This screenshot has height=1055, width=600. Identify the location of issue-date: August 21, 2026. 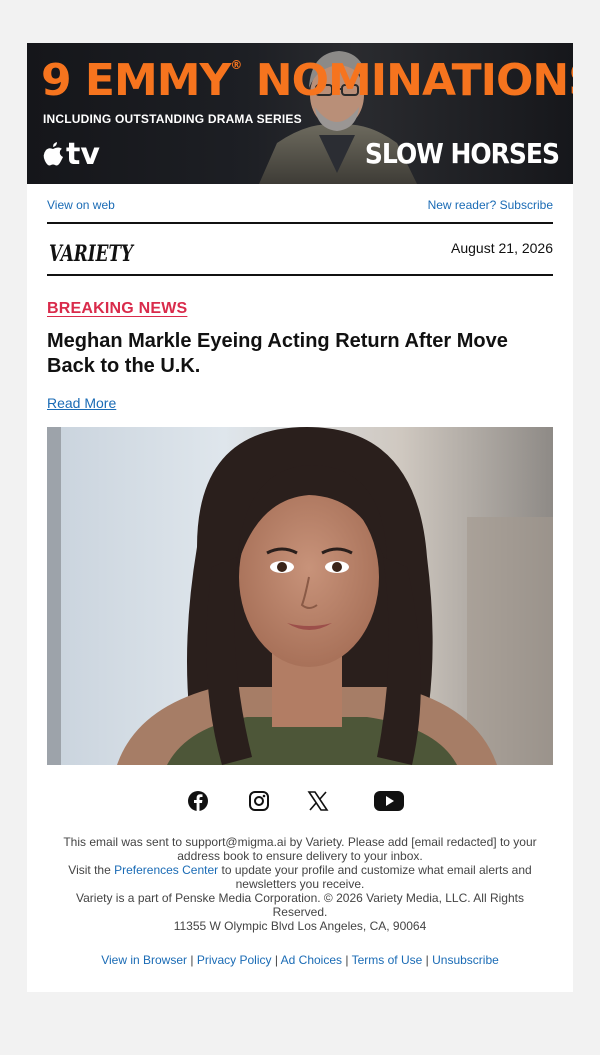
(502, 248).